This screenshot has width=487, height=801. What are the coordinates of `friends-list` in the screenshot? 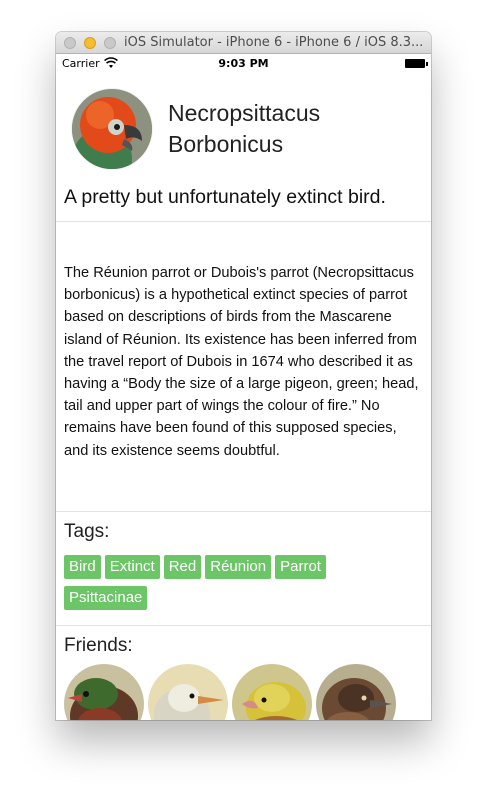 It's located at (247, 692).